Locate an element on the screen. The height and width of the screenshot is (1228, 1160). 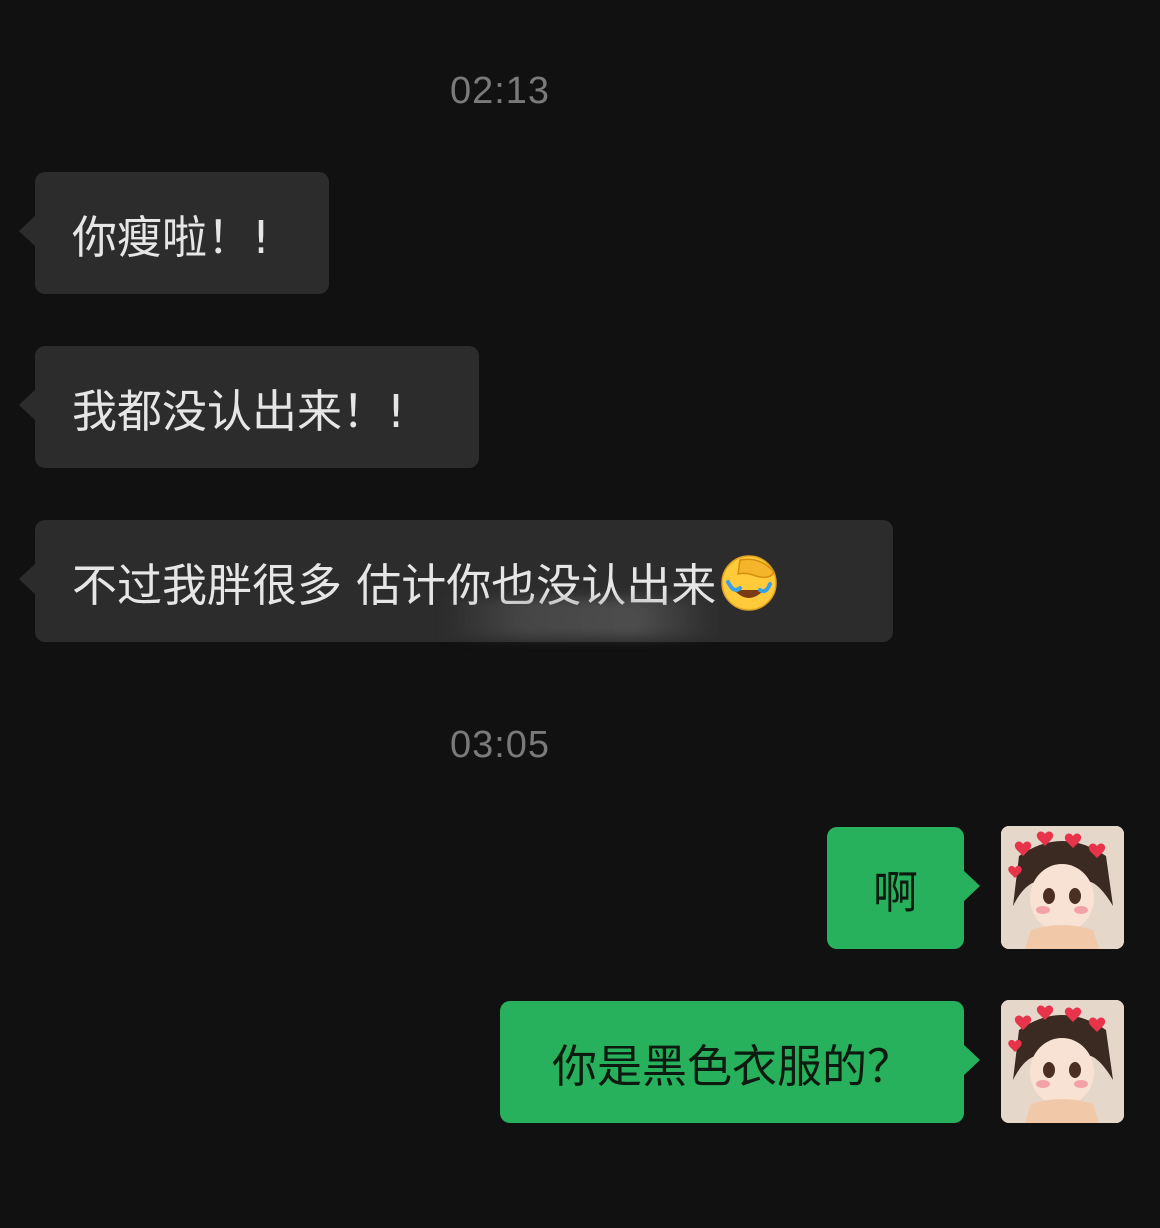
message-text: 我都没认出来！! is located at coordinates (239, 411).